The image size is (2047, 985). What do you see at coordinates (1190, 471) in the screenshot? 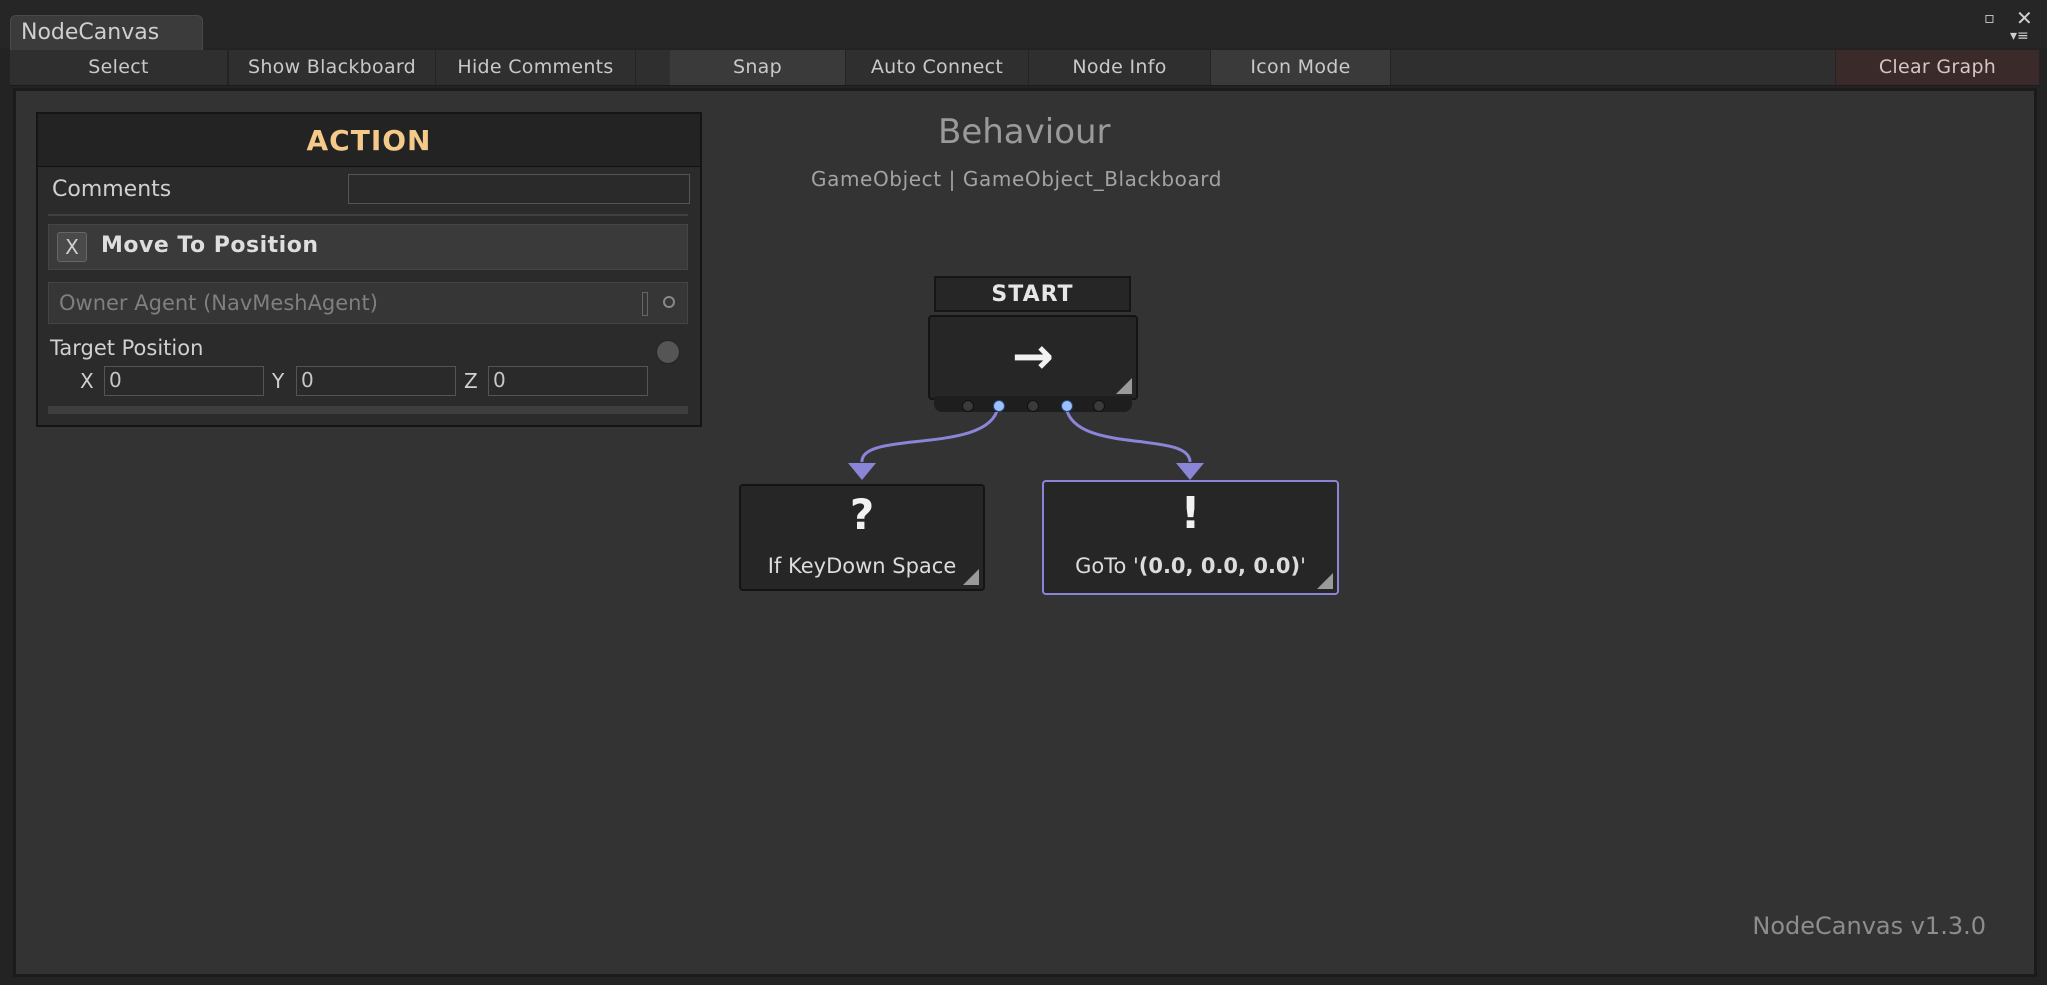
I see `connection-arrow-action` at bounding box center [1190, 471].